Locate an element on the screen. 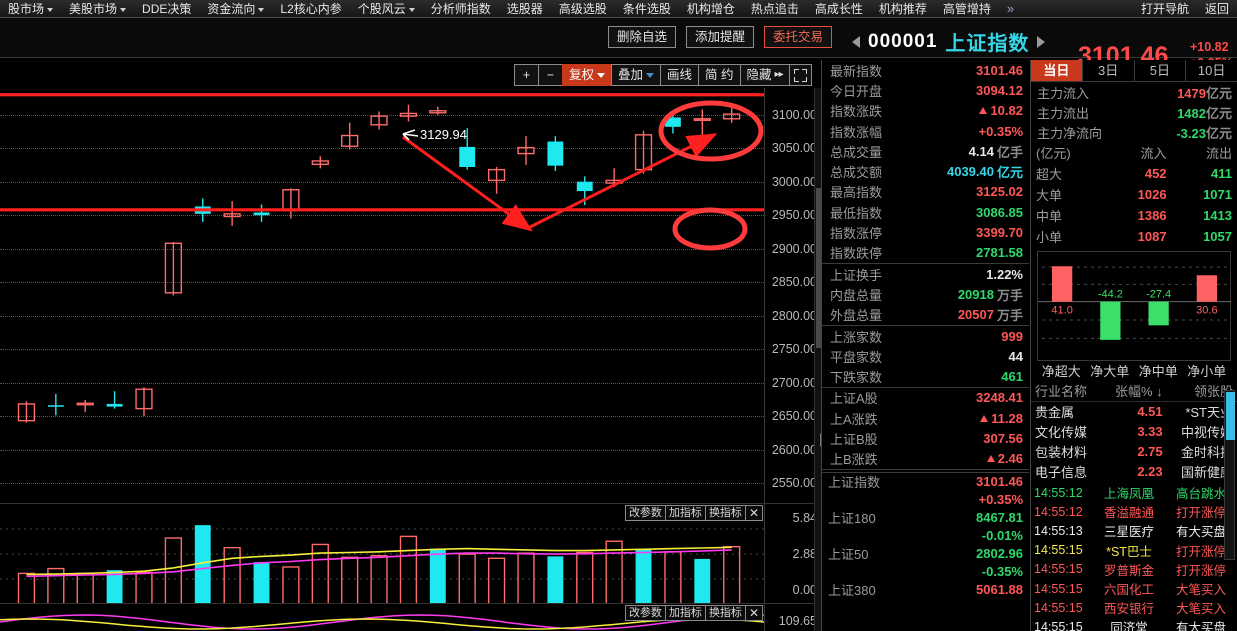 The image size is (1237, 631). zoom-out-button: − is located at coordinates (550, 75).